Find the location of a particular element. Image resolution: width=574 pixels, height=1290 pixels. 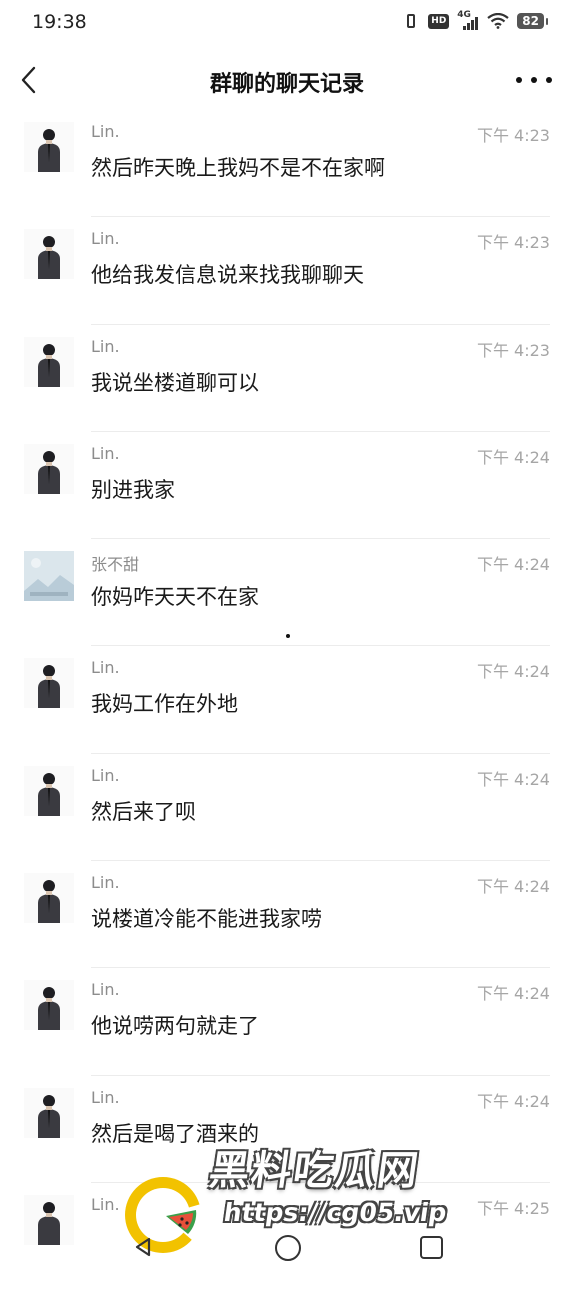

nav-bar: 群聊的聊天记录 is located at coordinates (287, 80).